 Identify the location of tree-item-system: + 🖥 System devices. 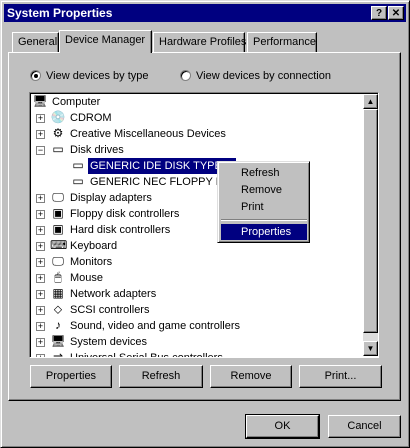
(200, 342).